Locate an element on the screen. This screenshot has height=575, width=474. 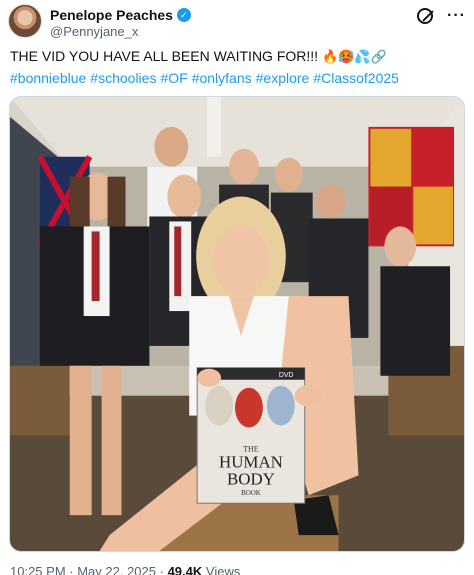
hashtag-link: #bonnieblue is located at coordinates (48, 78).